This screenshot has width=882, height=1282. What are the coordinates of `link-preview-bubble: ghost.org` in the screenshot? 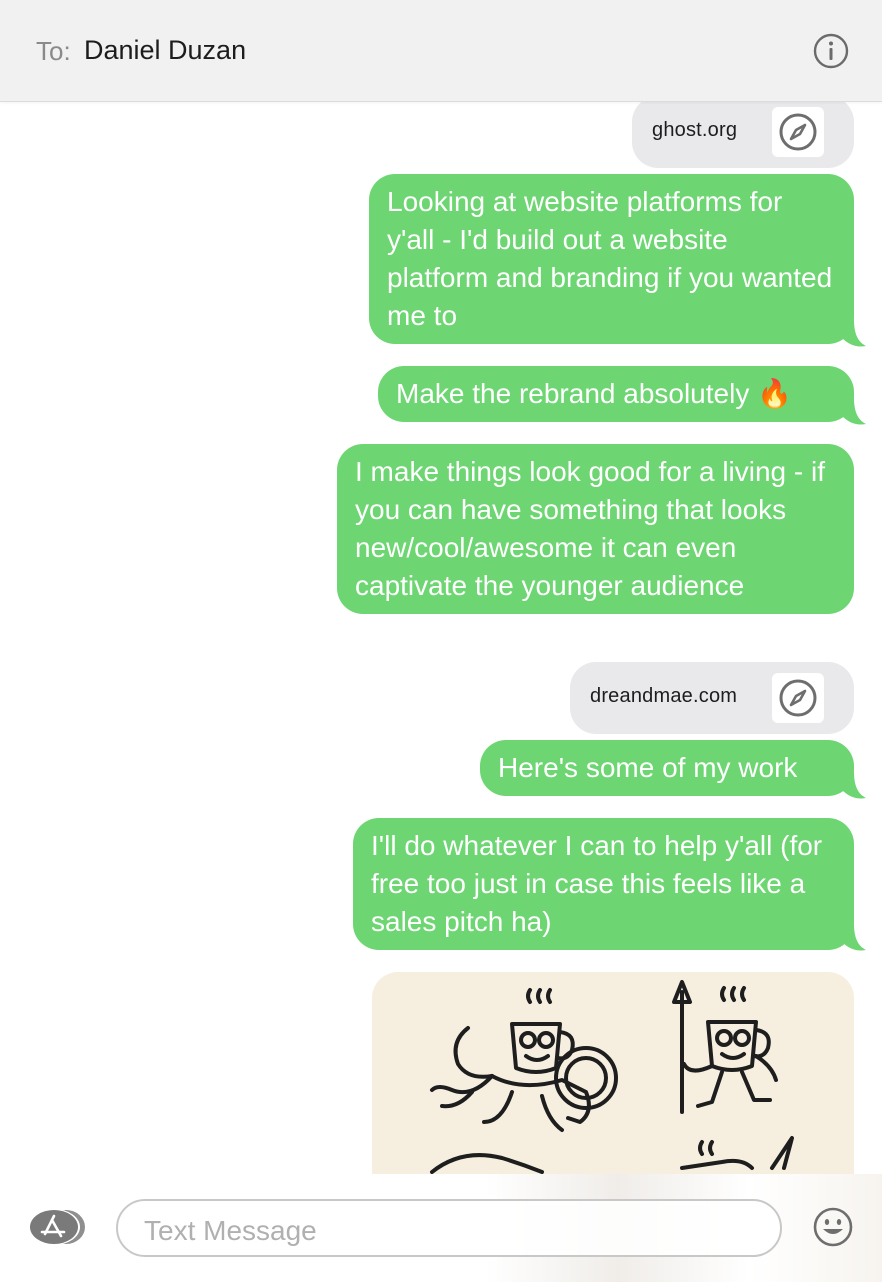 It's located at (743, 135).